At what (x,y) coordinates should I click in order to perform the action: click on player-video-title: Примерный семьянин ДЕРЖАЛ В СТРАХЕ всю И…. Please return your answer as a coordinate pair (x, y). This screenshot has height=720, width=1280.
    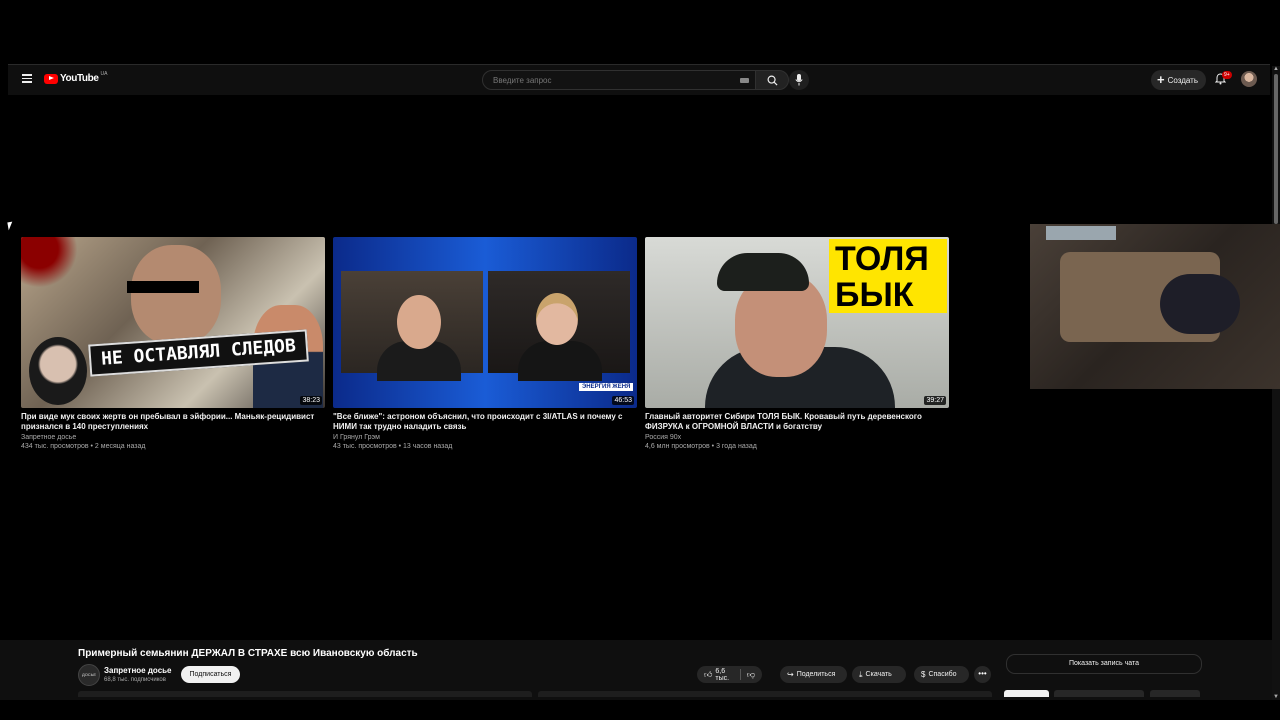
    Looking at the image, I should click on (248, 653).